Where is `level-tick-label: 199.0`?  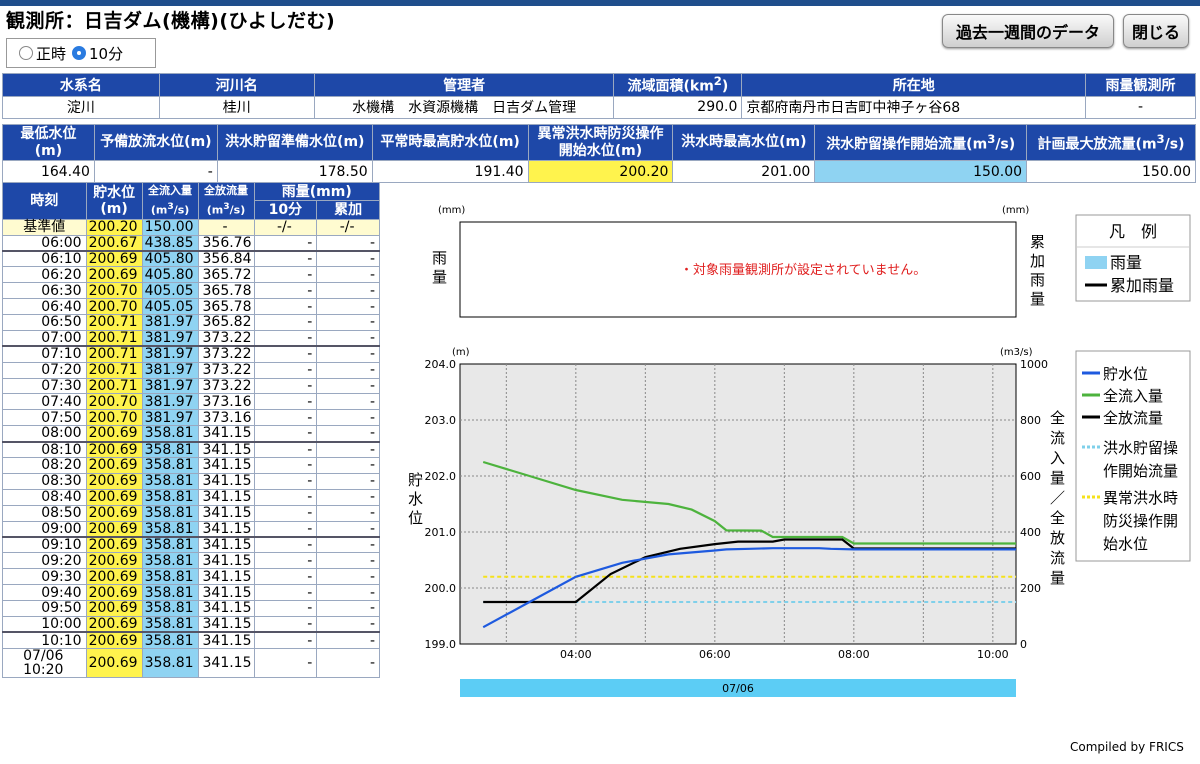 level-tick-label: 199.0 is located at coordinates (441, 644).